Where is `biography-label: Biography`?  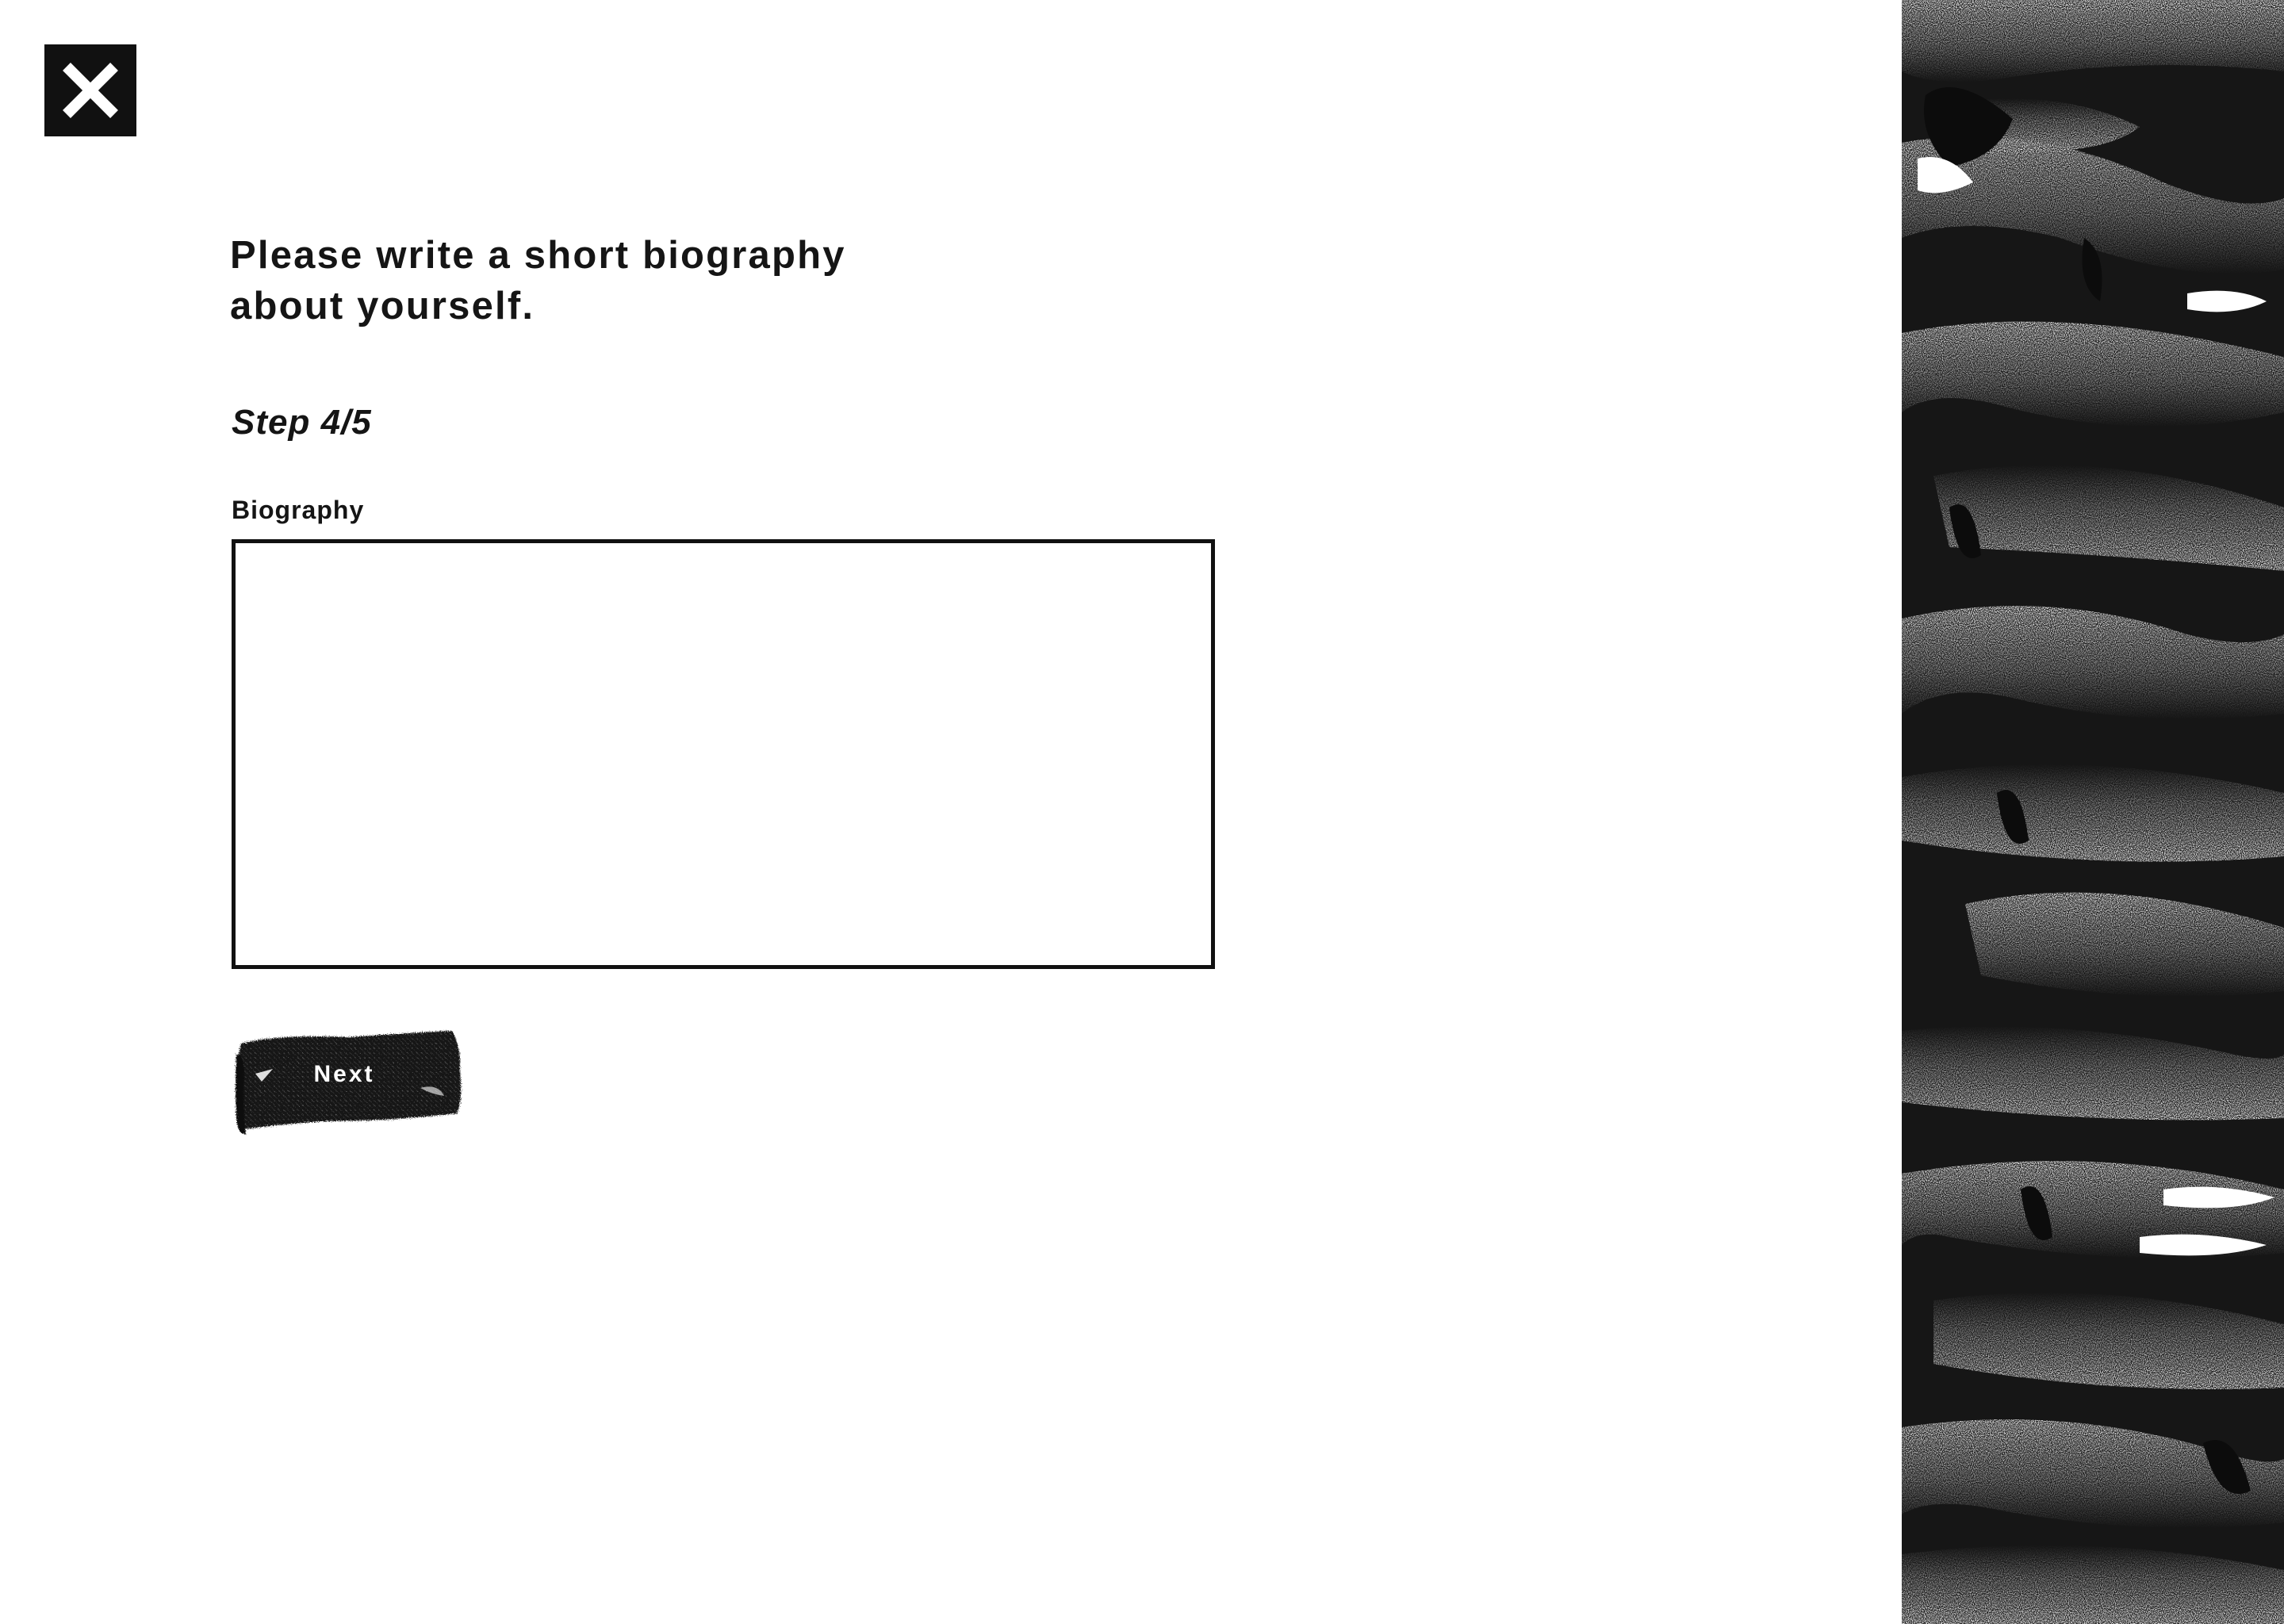 biography-label: Biography is located at coordinates (298, 510).